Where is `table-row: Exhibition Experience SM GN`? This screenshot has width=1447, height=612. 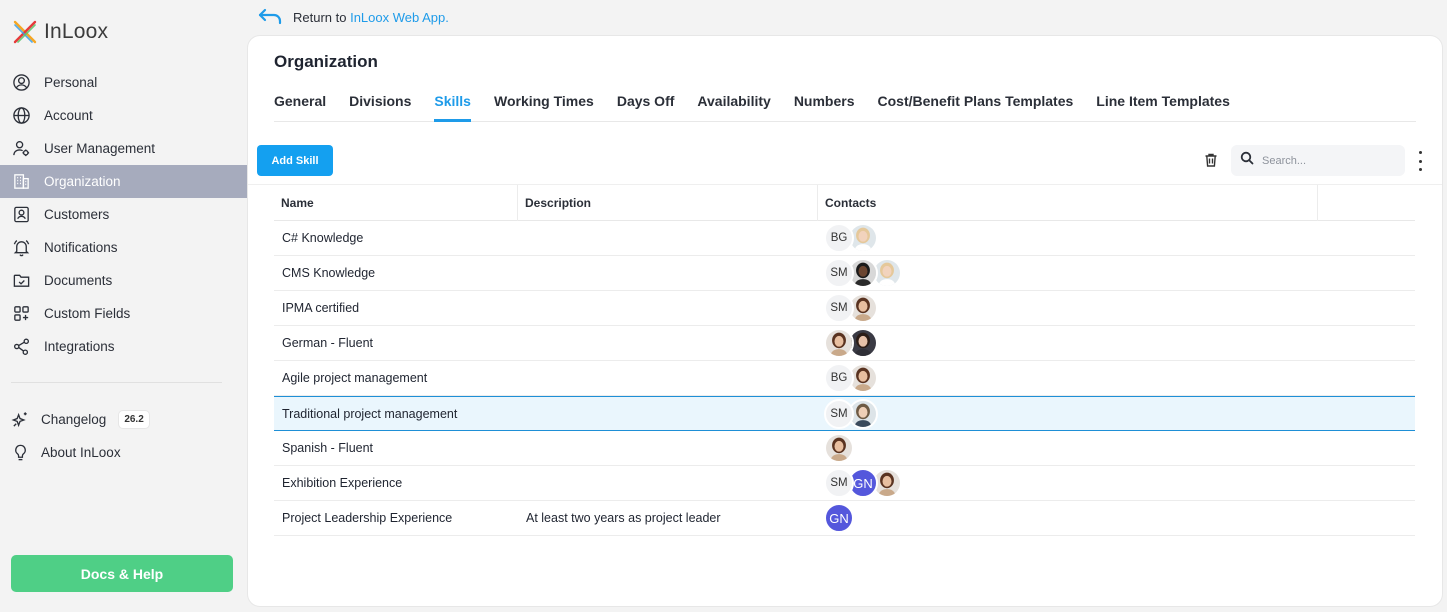
table-row: Exhibition Experience SM GN is located at coordinates (844, 483).